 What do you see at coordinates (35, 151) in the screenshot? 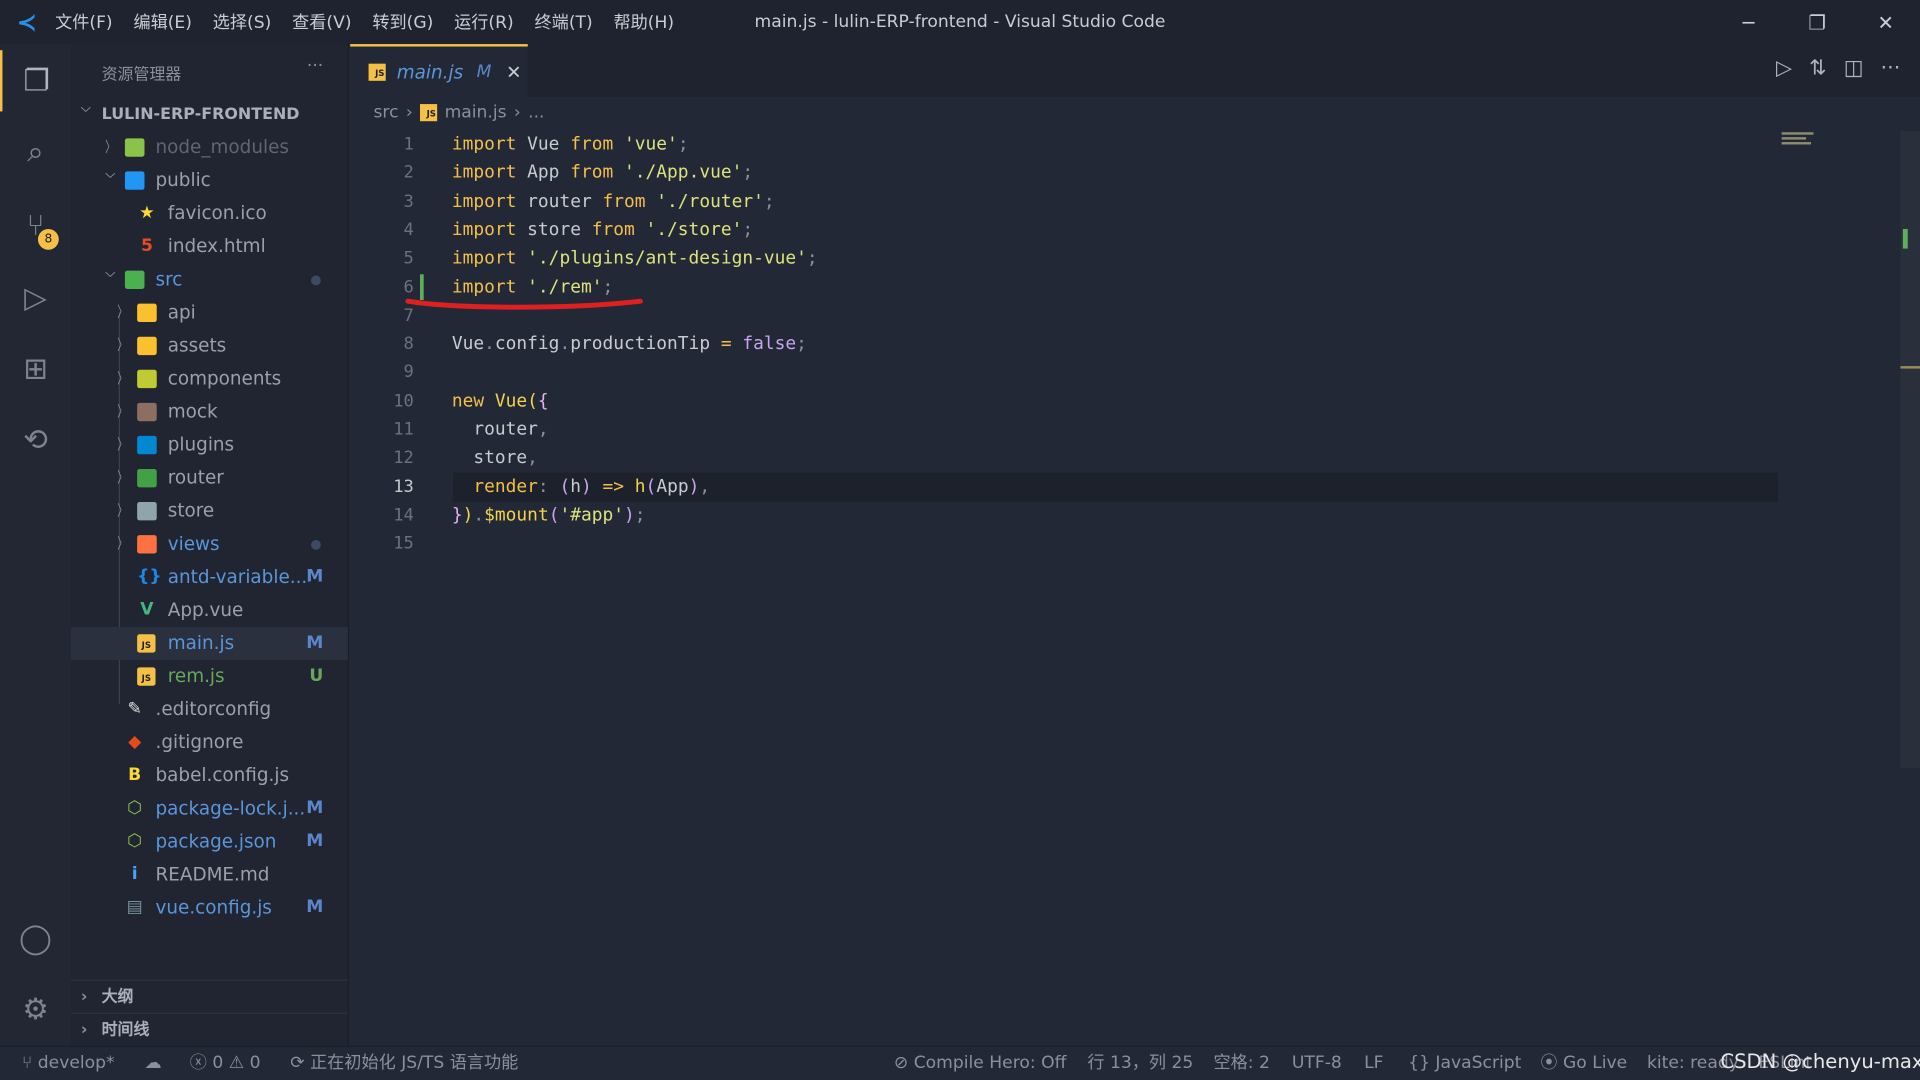
I see `search-icon: ⌕` at bounding box center [35, 151].